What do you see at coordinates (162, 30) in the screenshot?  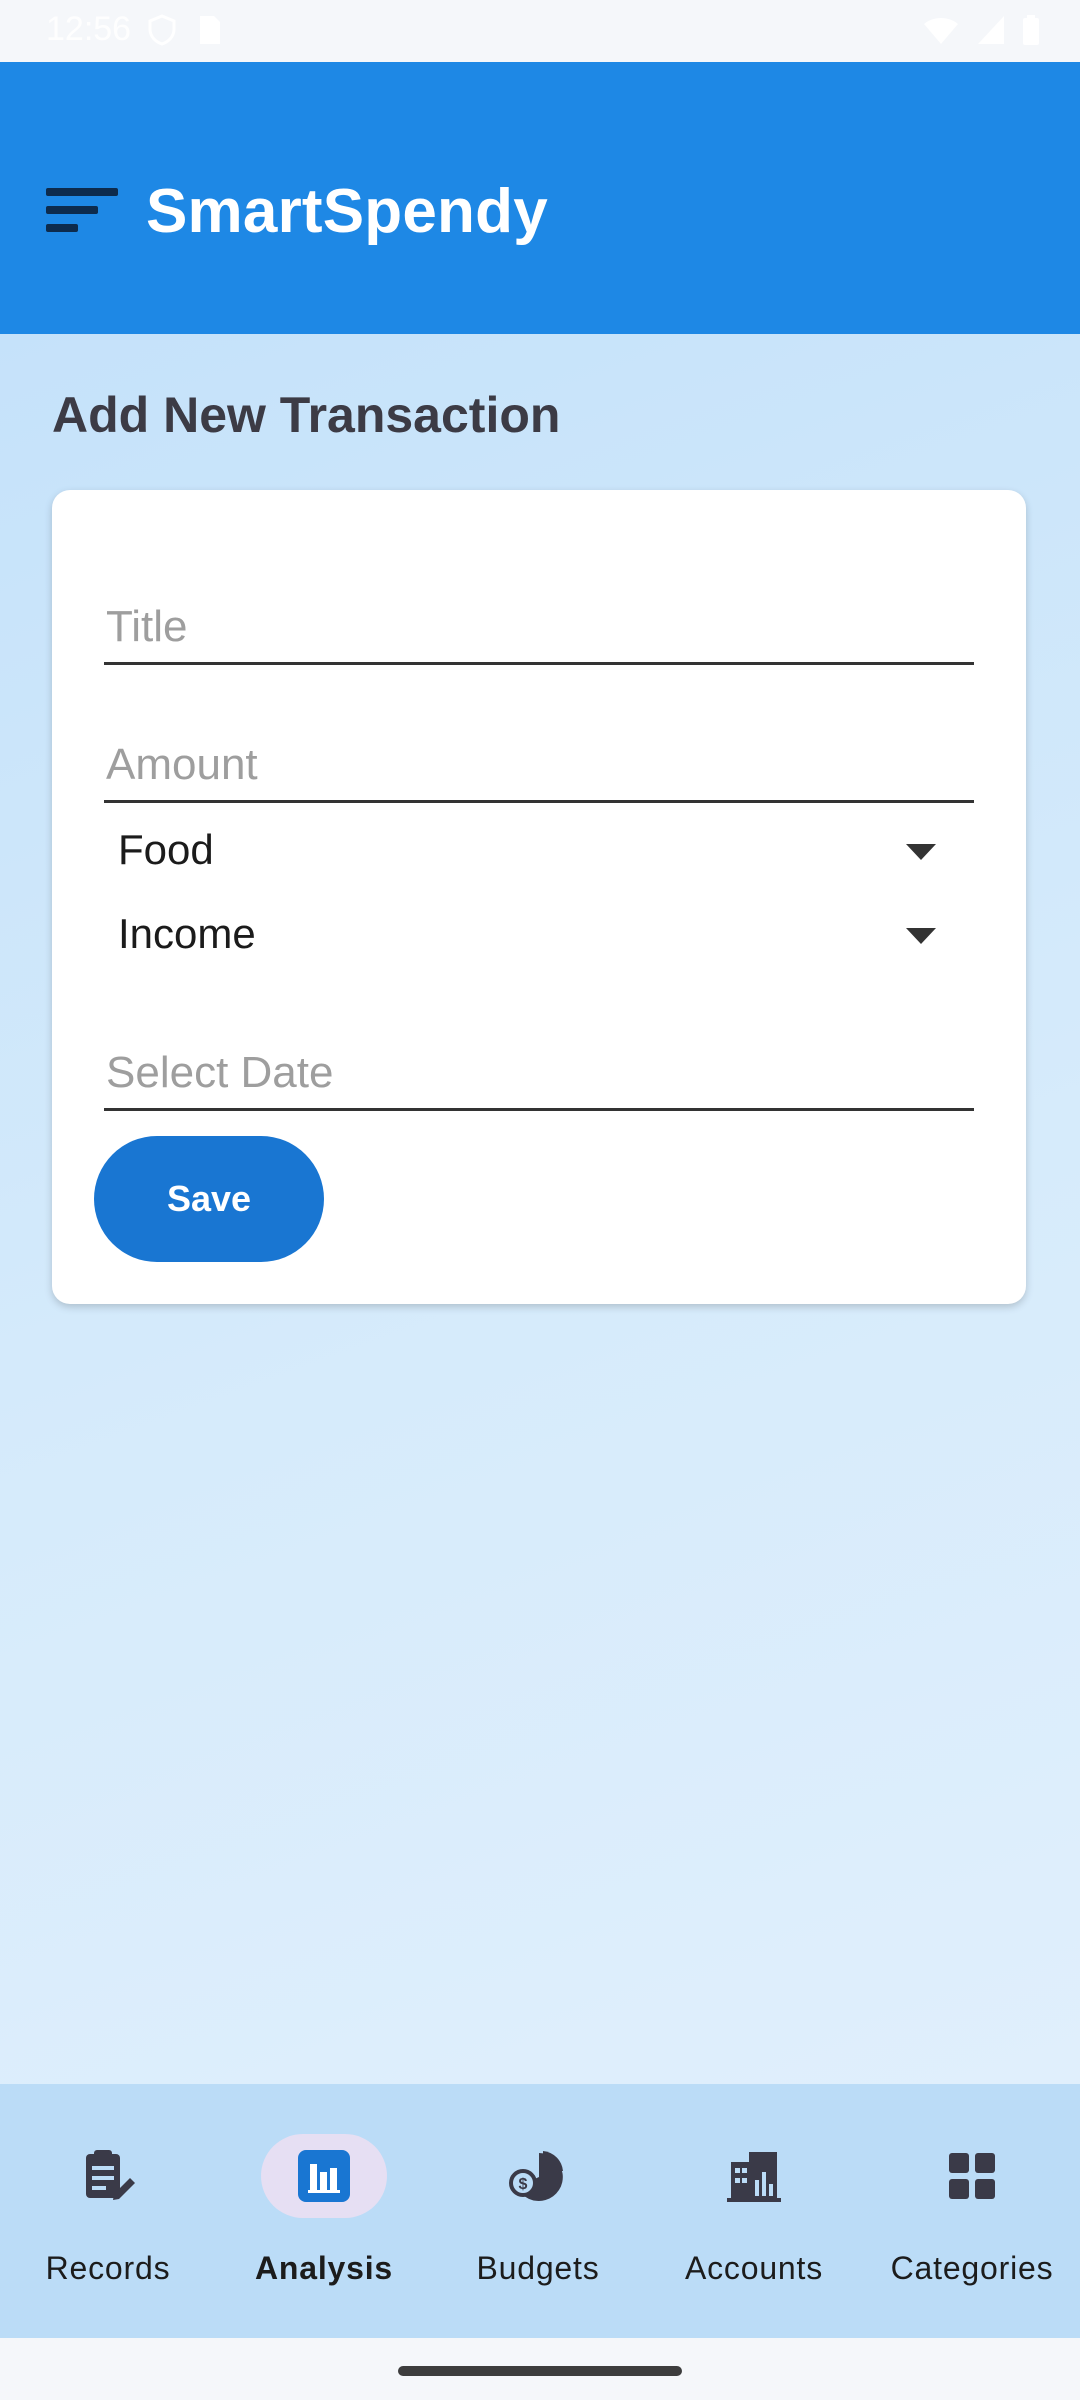 I see `vpn-shield-icon` at bounding box center [162, 30].